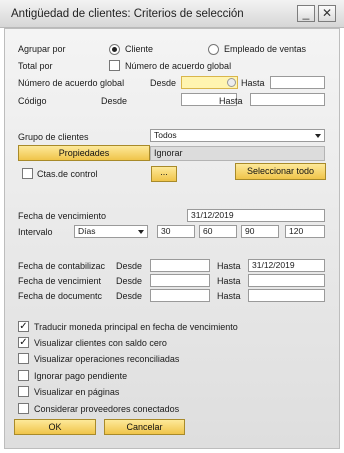  What do you see at coordinates (27, 173) in the screenshot?
I see `ctas-control-checkbox` at bounding box center [27, 173].